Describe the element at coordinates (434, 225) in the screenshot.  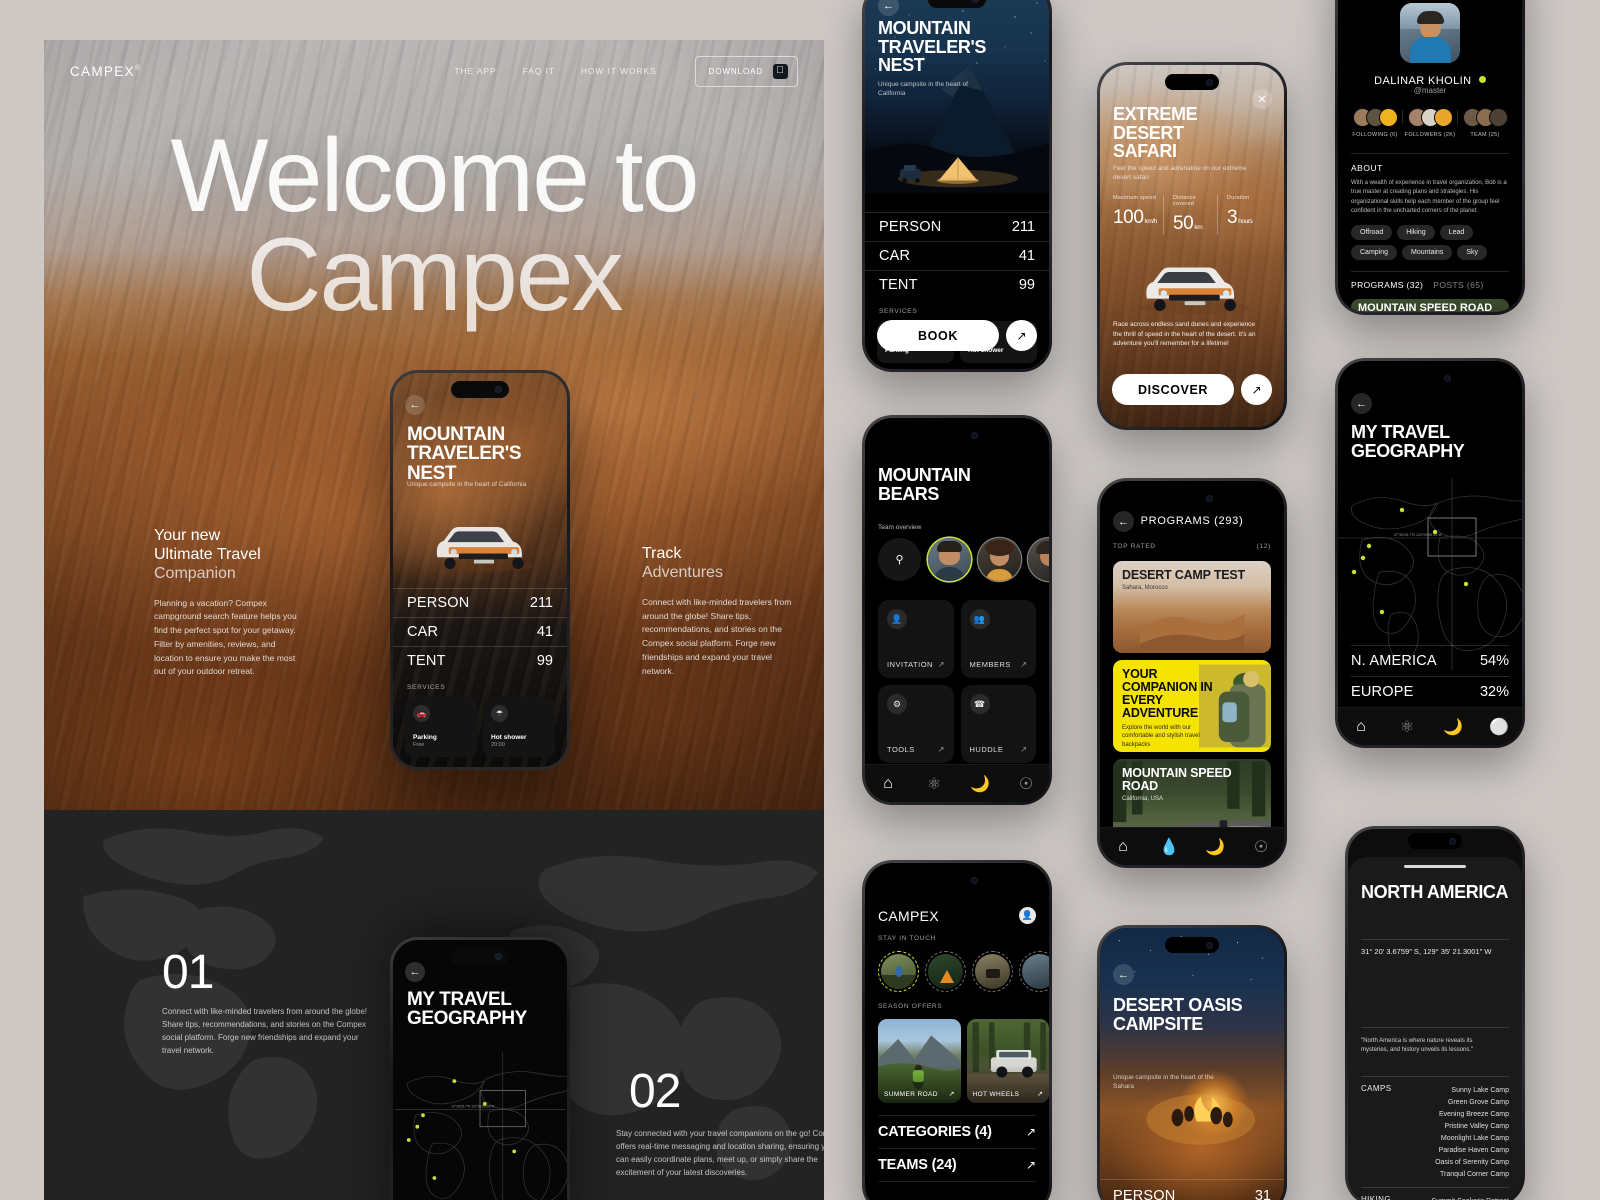
I see `hero-title: Welcome to Campex` at that location.